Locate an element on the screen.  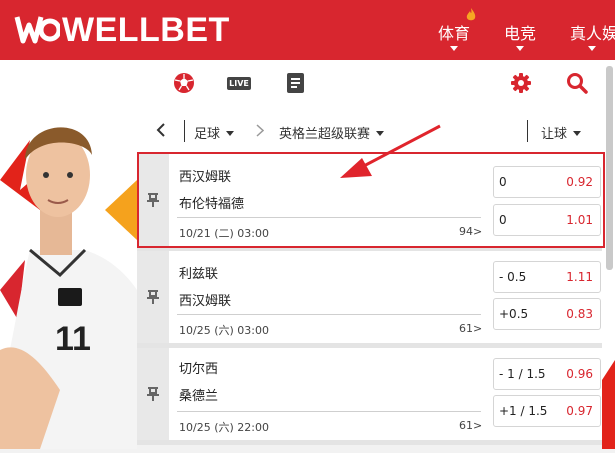
live-icon-label: LIVE is located at coordinates (239, 83).